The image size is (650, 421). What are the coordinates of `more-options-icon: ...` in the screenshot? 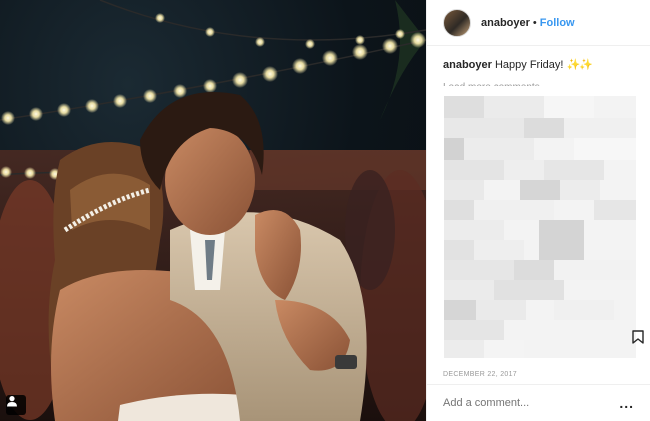 It's located at (626, 403).